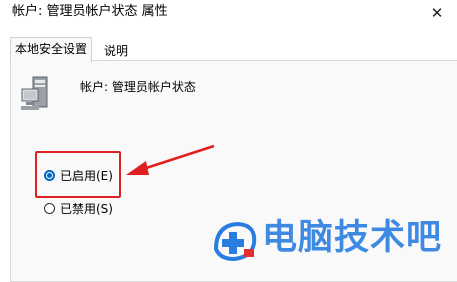  What do you see at coordinates (235, 241) in the screenshot?
I see `plus-circle-icon` at bounding box center [235, 241].